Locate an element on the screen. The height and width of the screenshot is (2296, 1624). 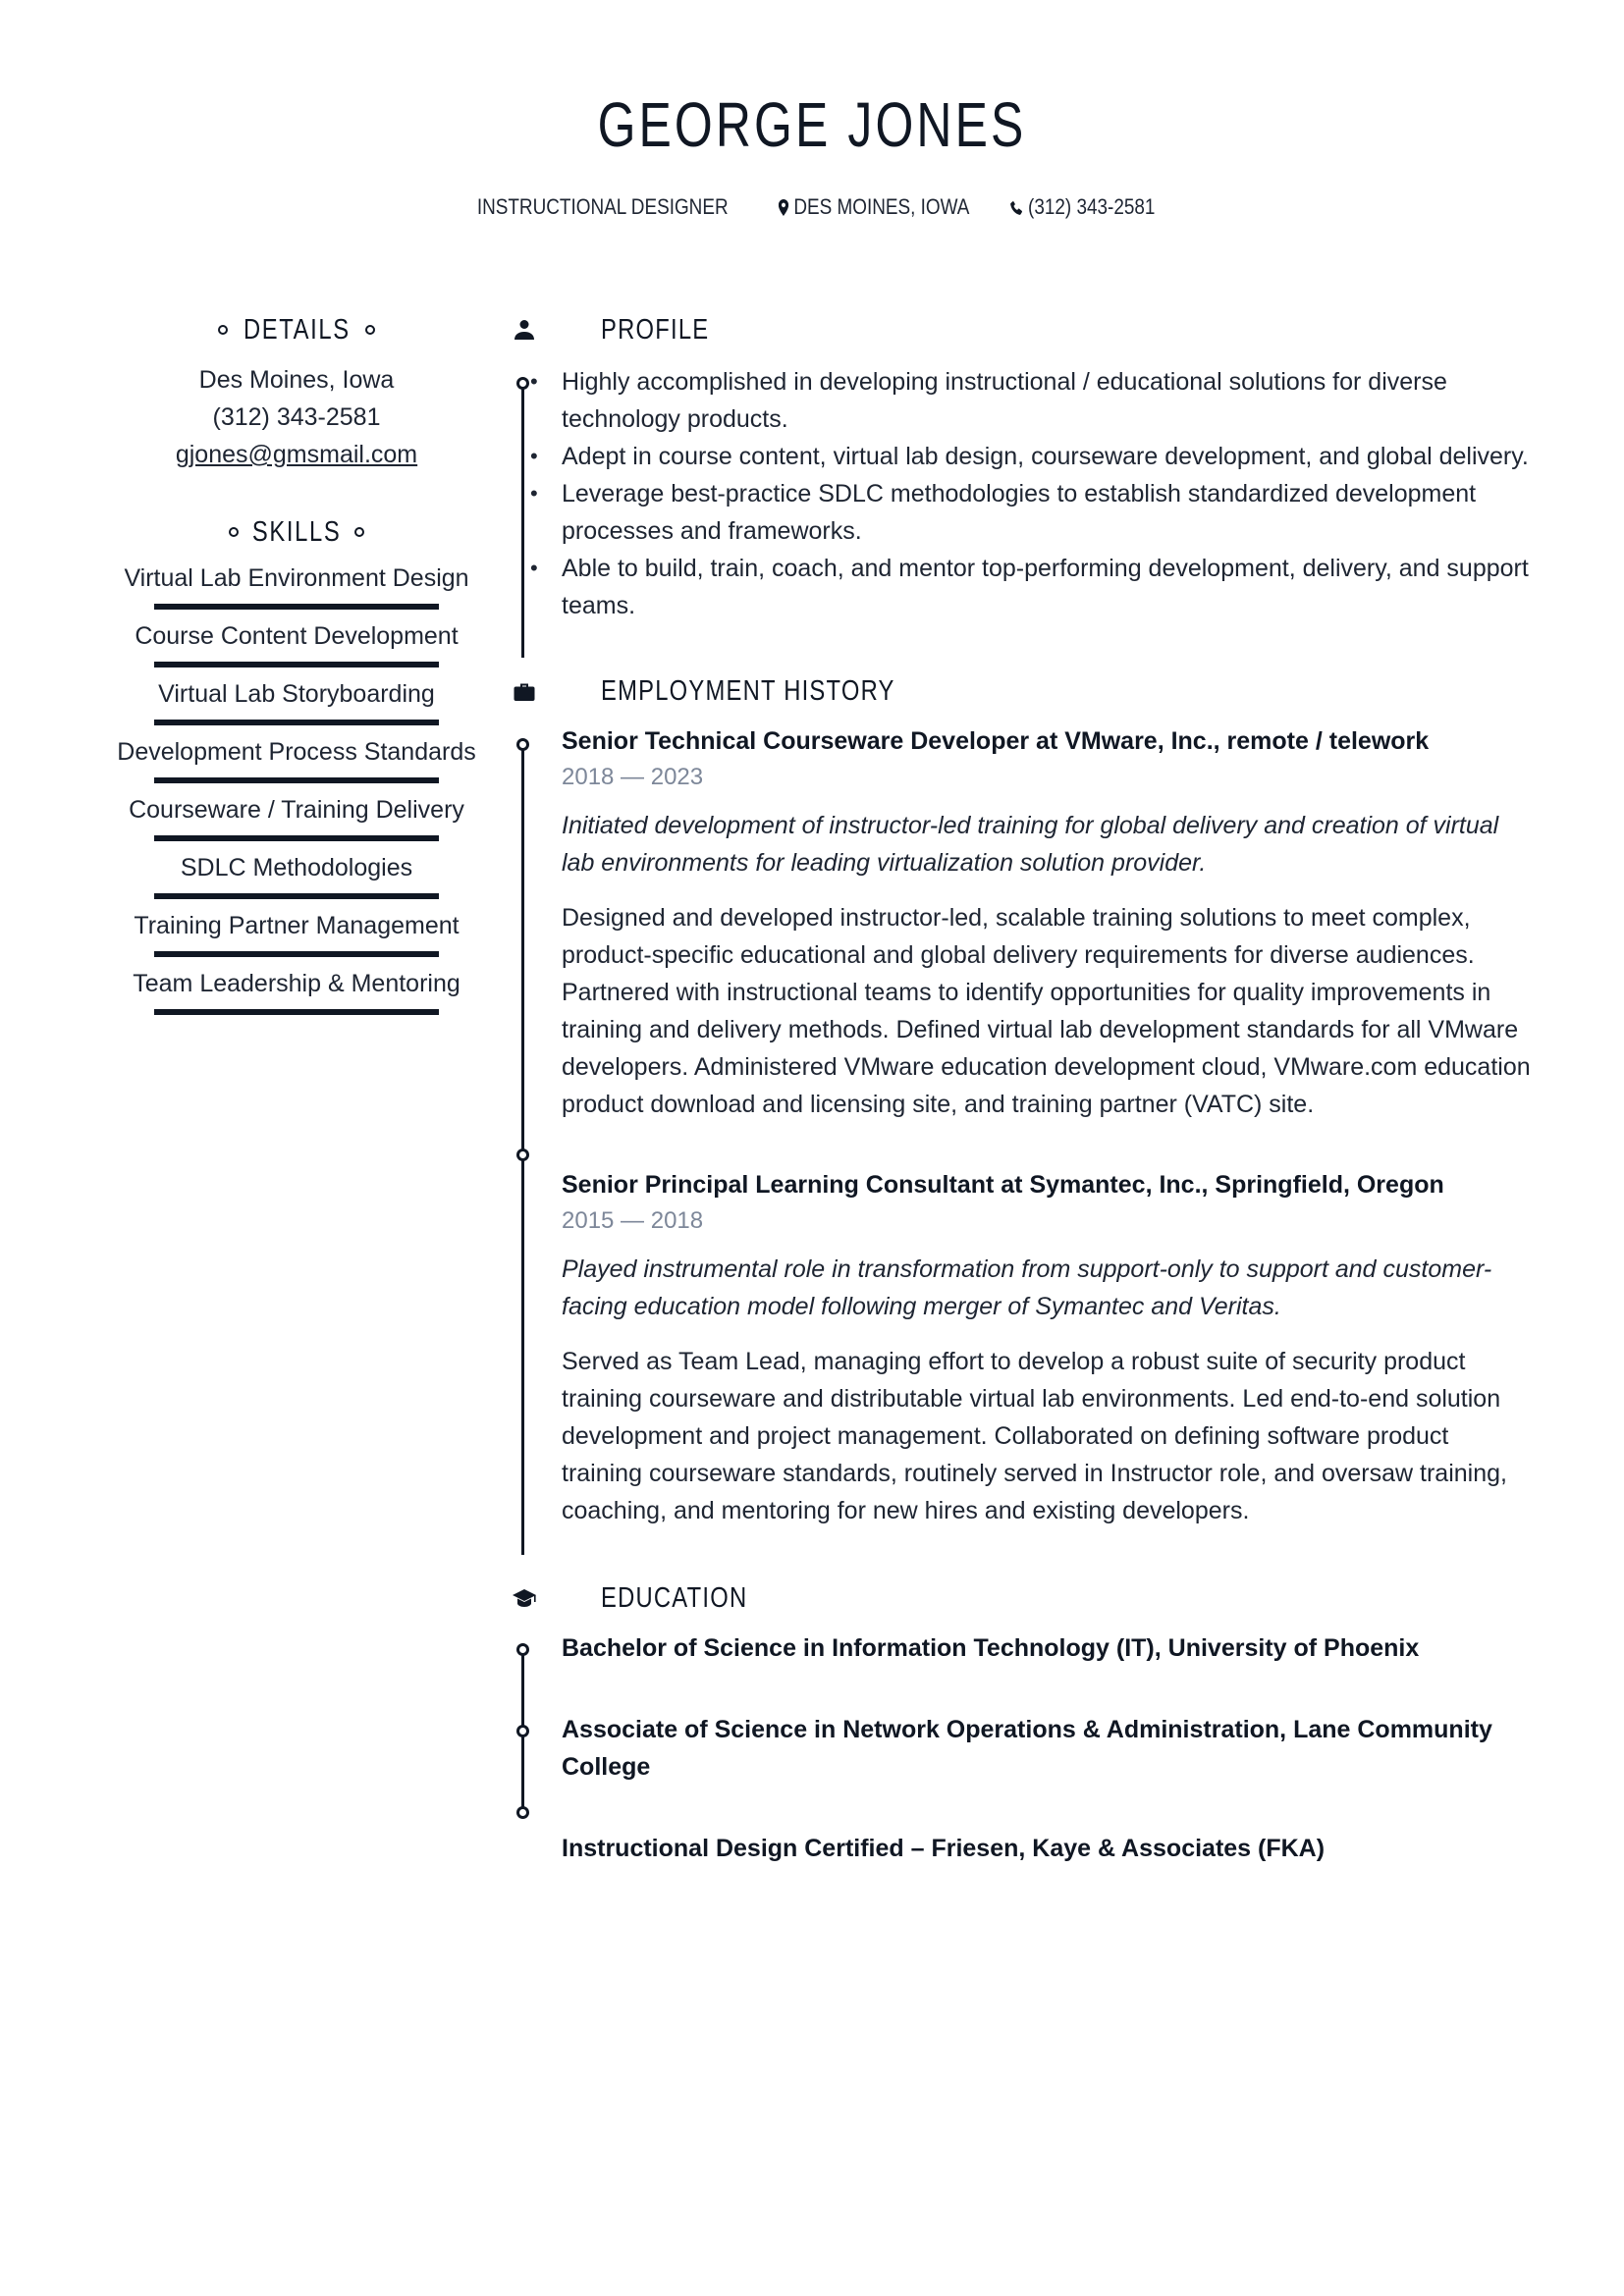
skill-label: Course Content Development is located at coordinates (297, 636).